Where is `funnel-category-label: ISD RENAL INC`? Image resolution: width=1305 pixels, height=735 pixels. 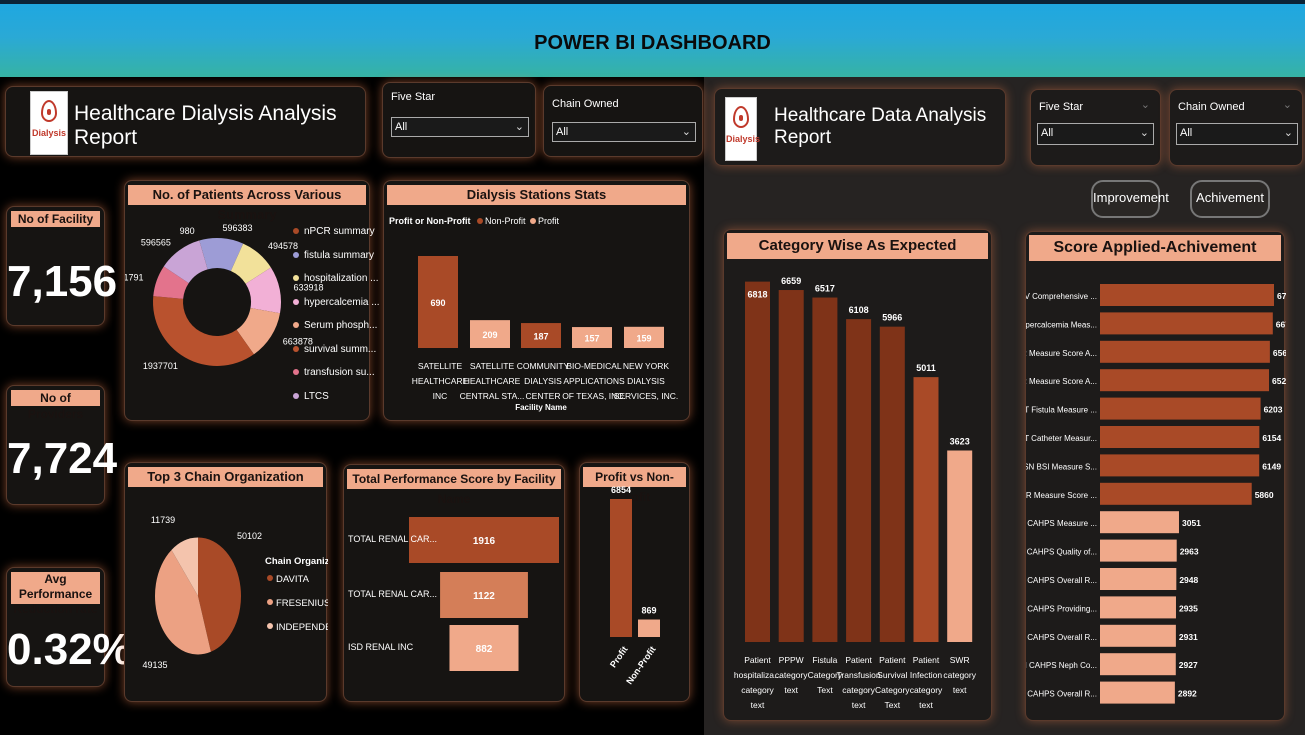 funnel-category-label: ISD RENAL INC is located at coordinates (381, 647).